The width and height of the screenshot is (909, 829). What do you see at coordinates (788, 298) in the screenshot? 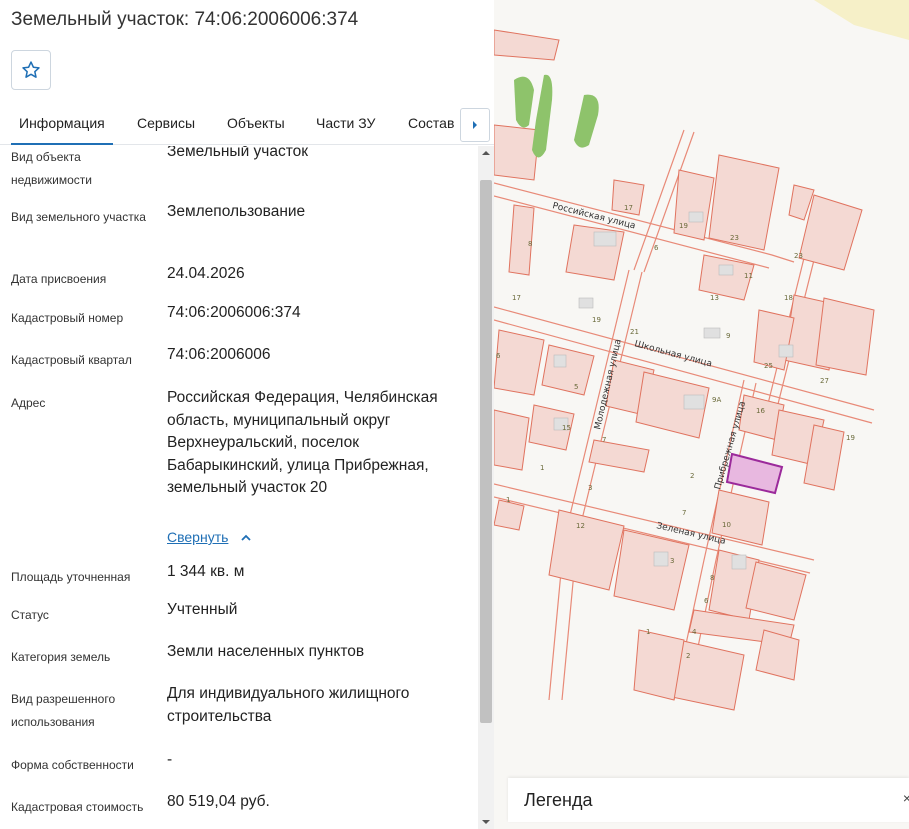
I see `house-number-label: 18` at bounding box center [788, 298].